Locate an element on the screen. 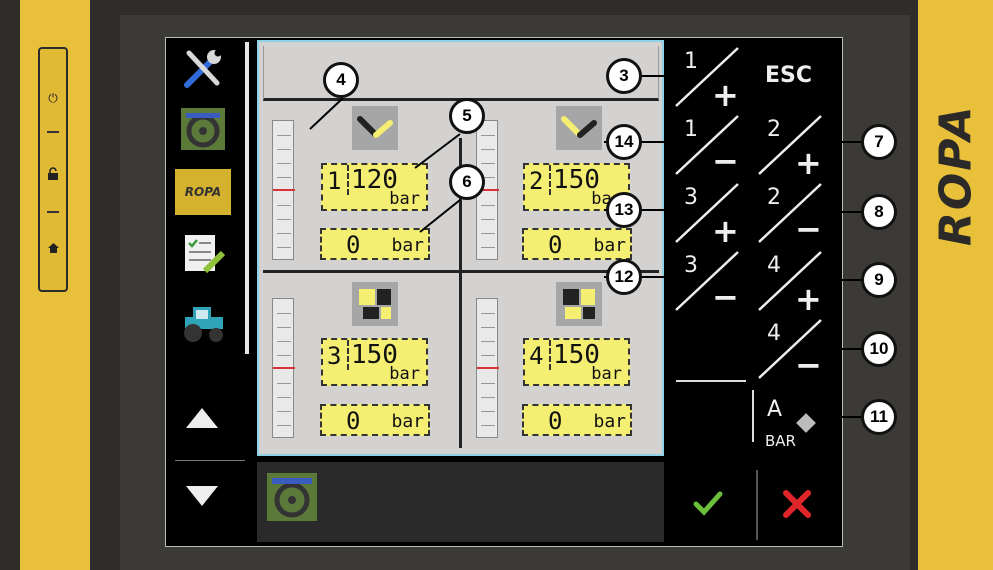  svg-text: ESC is located at coordinates (788, 75).